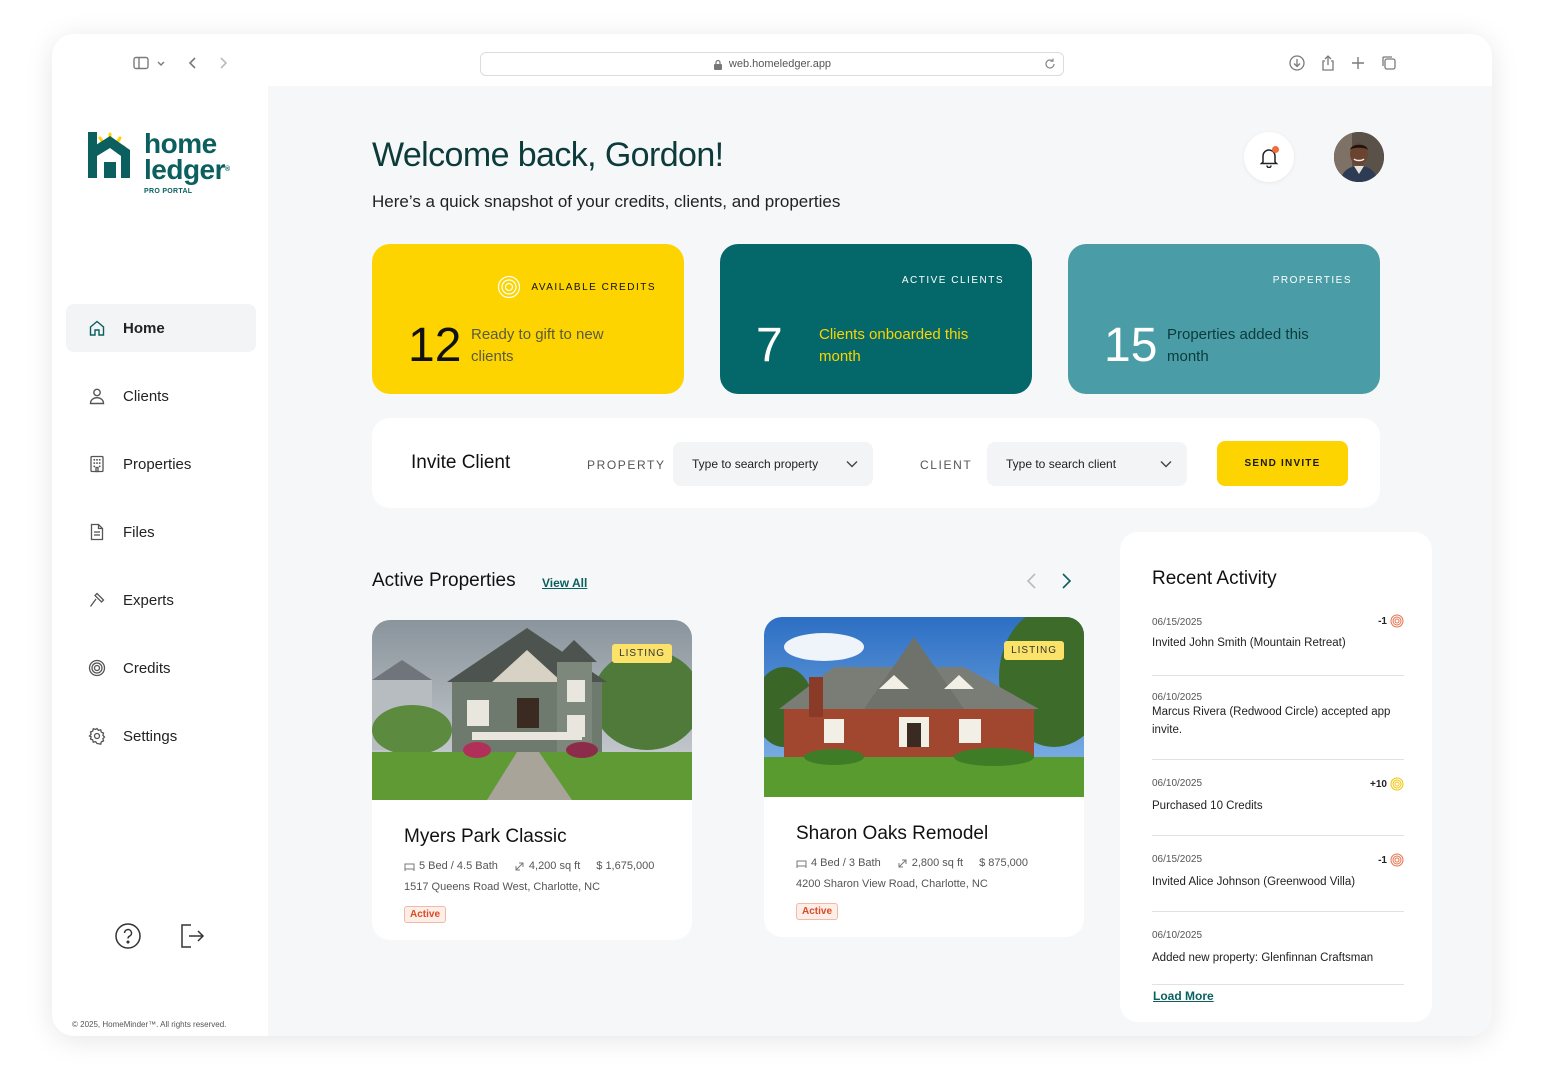 The image size is (1544, 1082). What do you see at coordinates (529, 866) in the screenshot?
I see `property-meta: 5 Bed / 4.5 Bath 4,200 sq ft $ 1,675,000` at bounding box center [529, 866].